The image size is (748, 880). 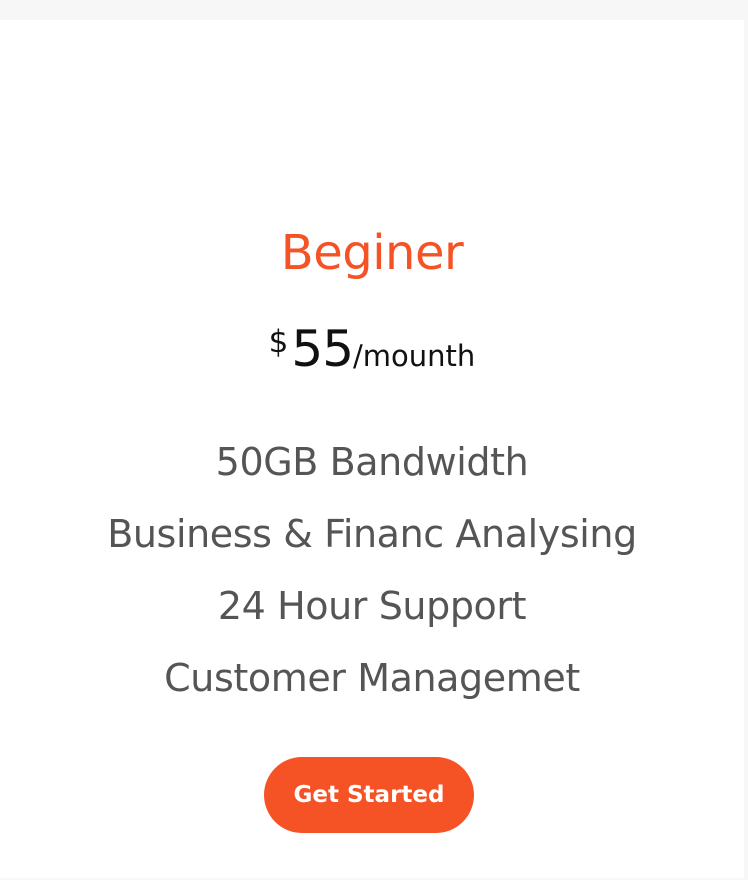 I want to click on get-started-button: Get Started, so click(x=369, y=795).